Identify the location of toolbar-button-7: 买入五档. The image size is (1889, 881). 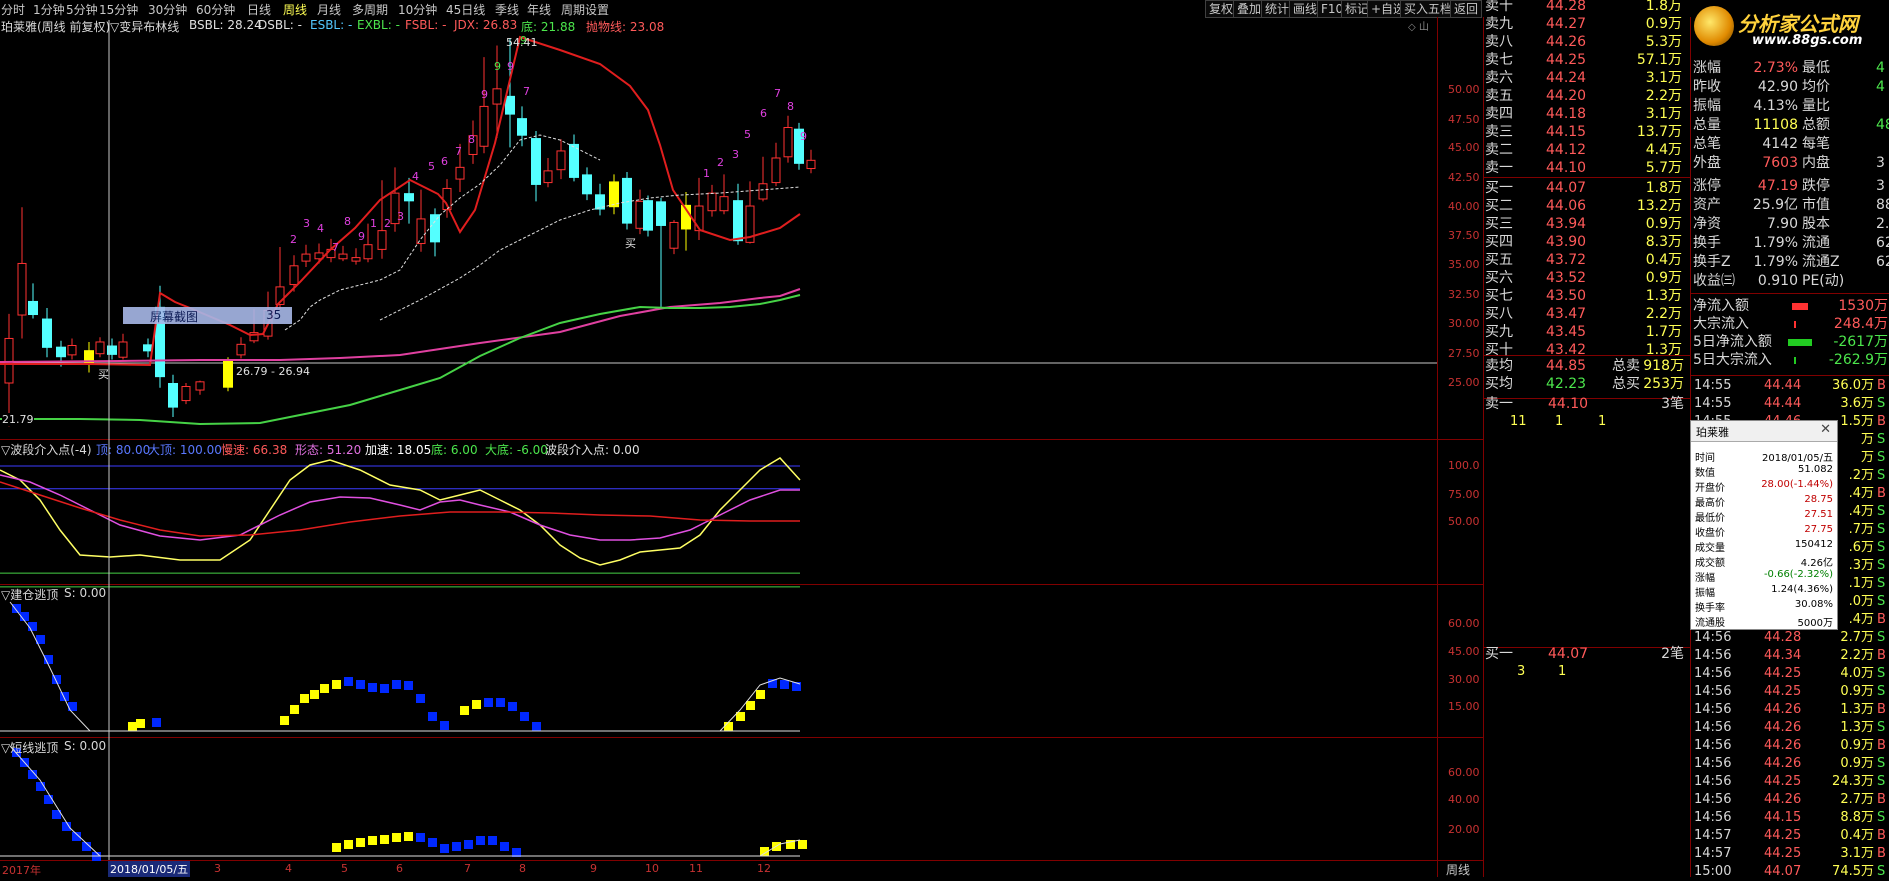
(1428, 9).